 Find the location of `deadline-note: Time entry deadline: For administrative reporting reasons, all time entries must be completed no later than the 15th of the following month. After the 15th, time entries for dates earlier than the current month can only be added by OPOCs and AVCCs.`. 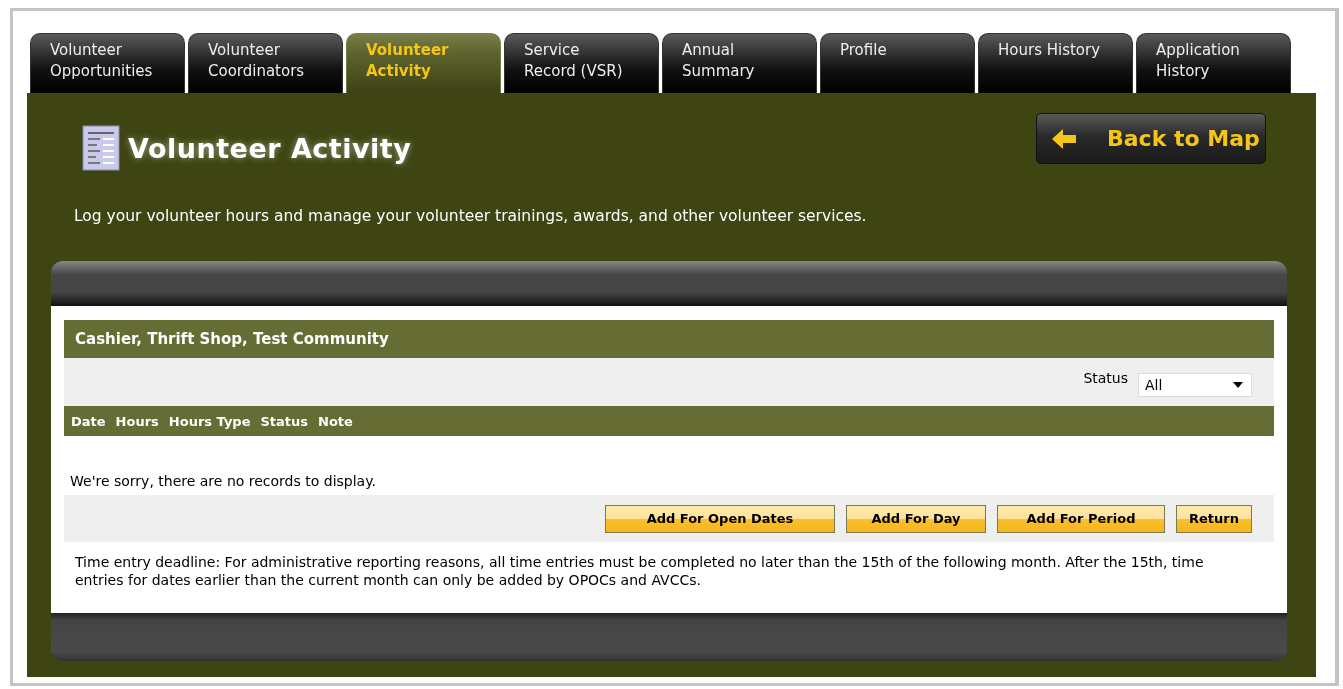

deadline-note: Time entry deadline: For administrative reporting reasons, all time entries must be completed no later than the 15th of the following month. After the 15th, time entries for dates earlier than the current month can only be added by OPOCs and AVCCs. is located at coordinates (639, 571).